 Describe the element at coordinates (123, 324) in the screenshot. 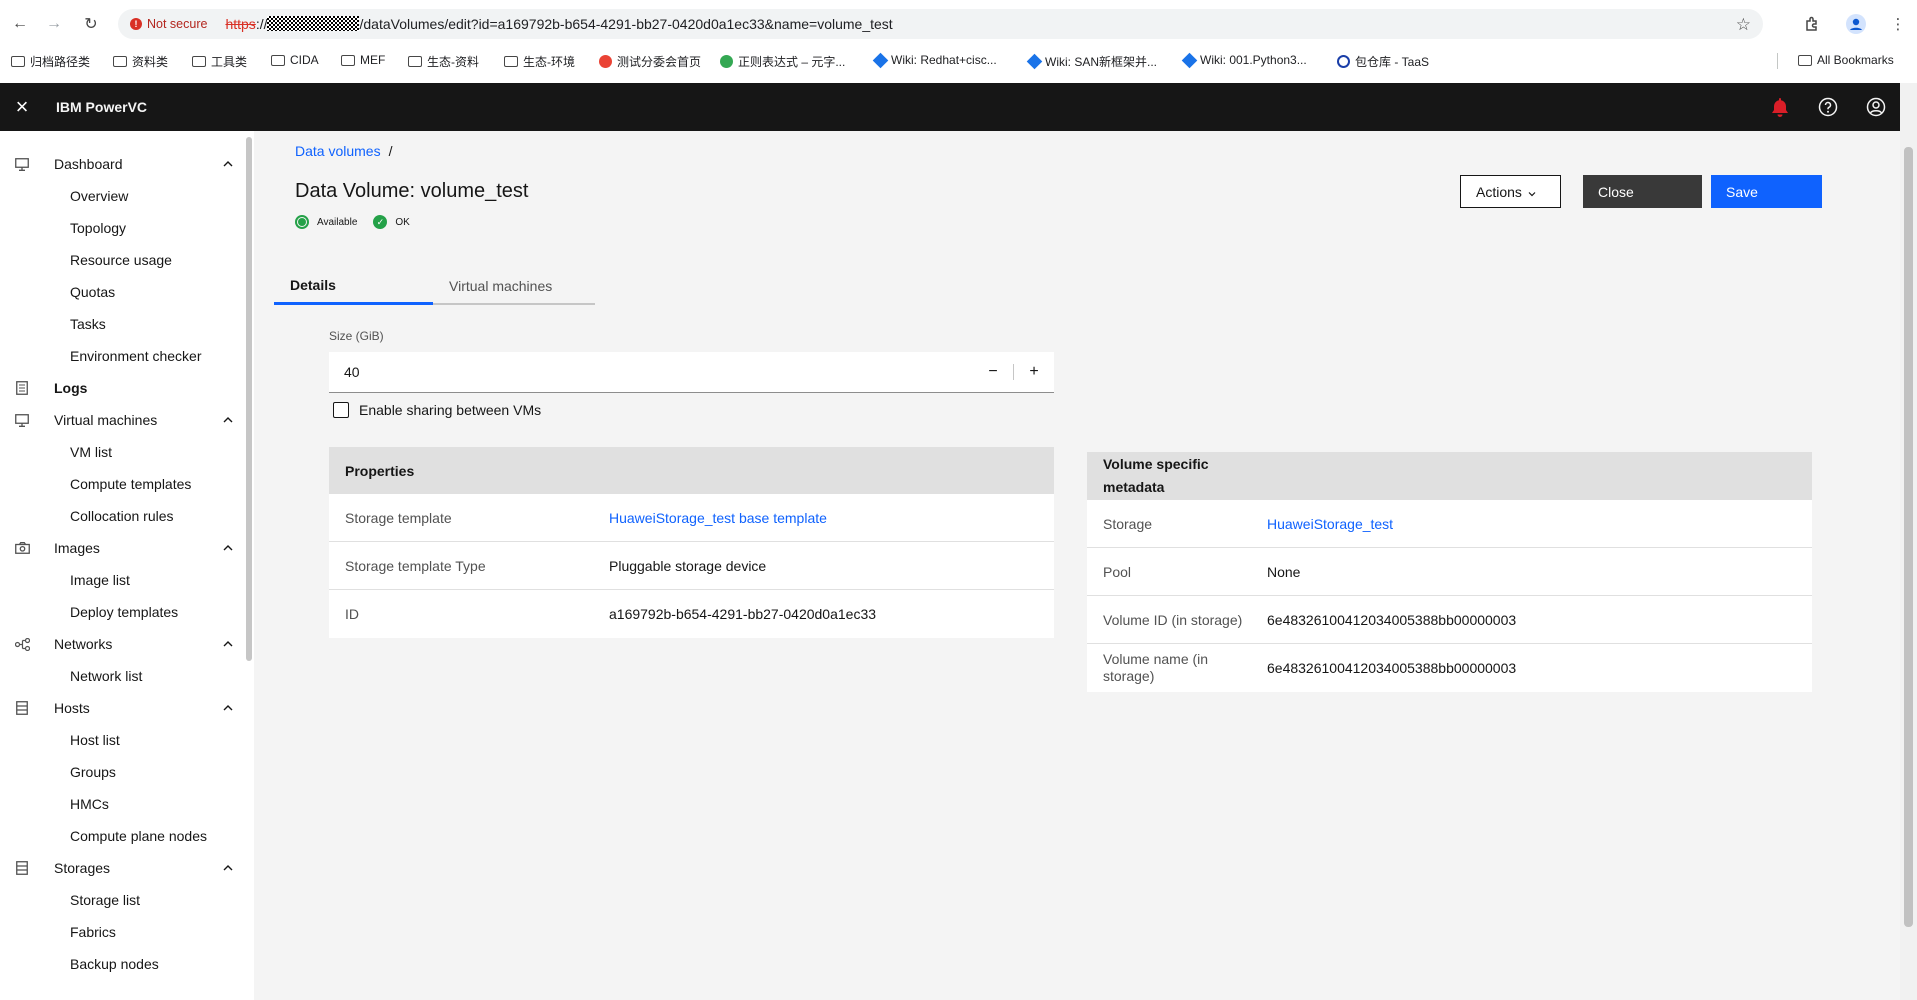

I see `sidebar-item-tasks: Tasks` at that location.